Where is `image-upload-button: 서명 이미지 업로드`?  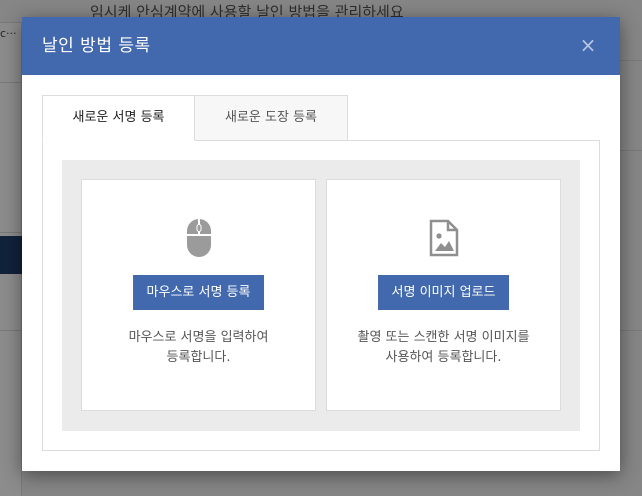 image-upload-button: 서명 이미지 업로드 is located at coordinates (443, 292).